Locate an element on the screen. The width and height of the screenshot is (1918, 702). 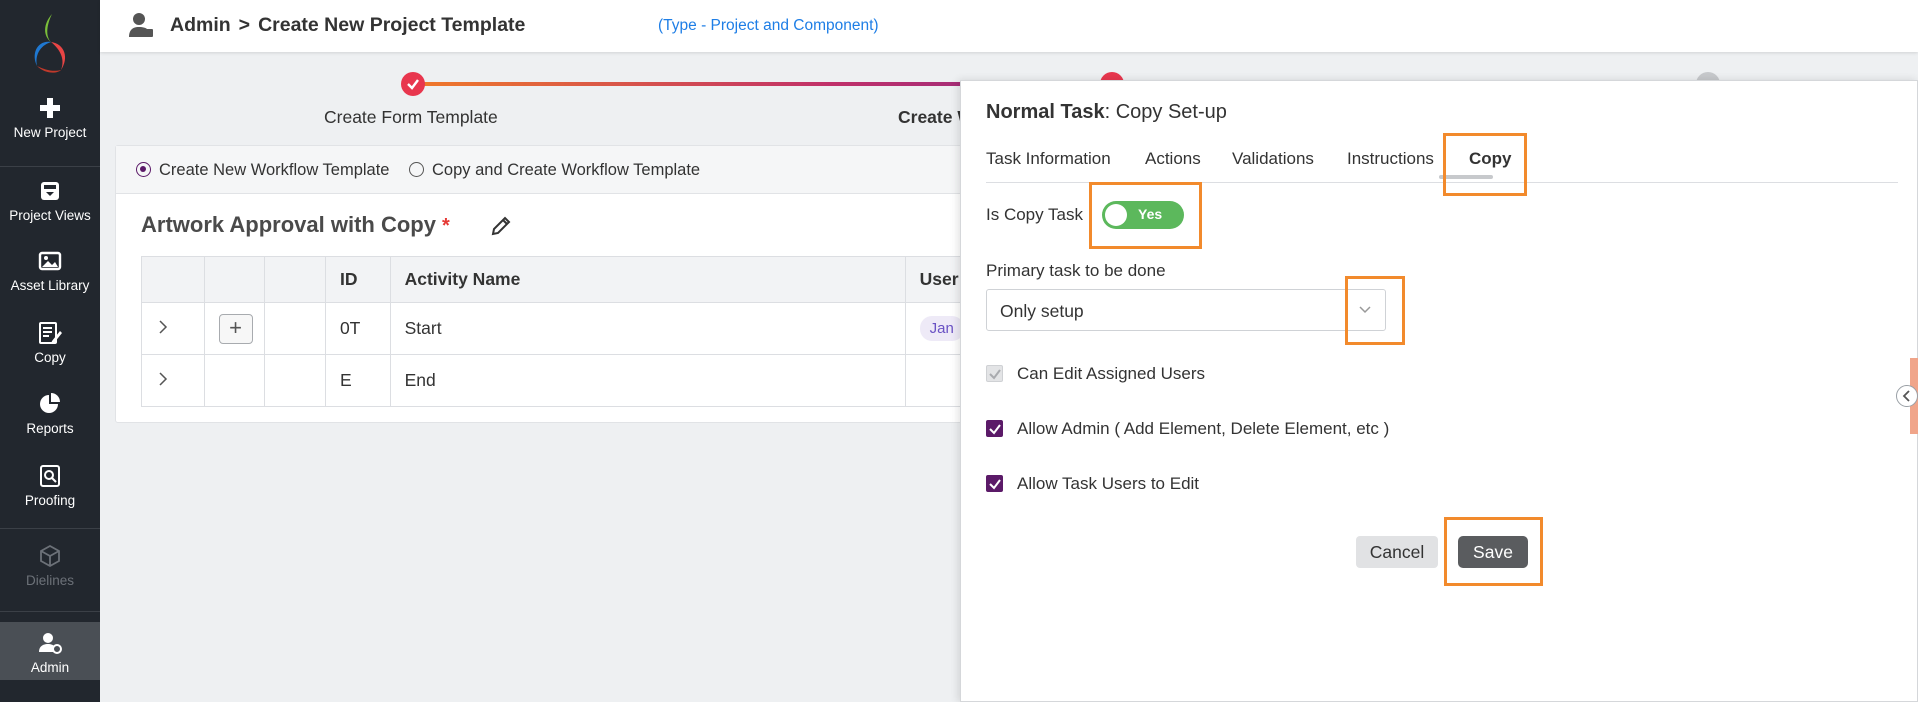
sidebar-item-copy: Copy is located at coordinates (50, 355).